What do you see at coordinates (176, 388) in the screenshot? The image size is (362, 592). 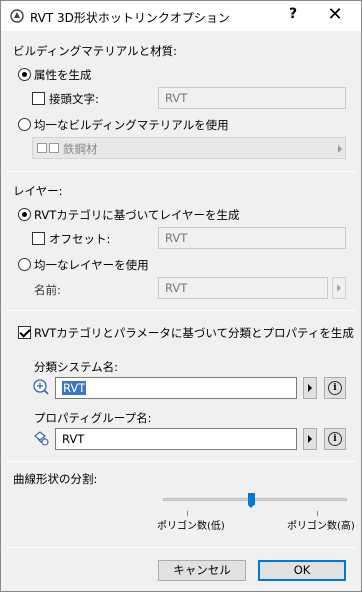 I see `classification-system-input: RVT` at bounding box center [176, 388].